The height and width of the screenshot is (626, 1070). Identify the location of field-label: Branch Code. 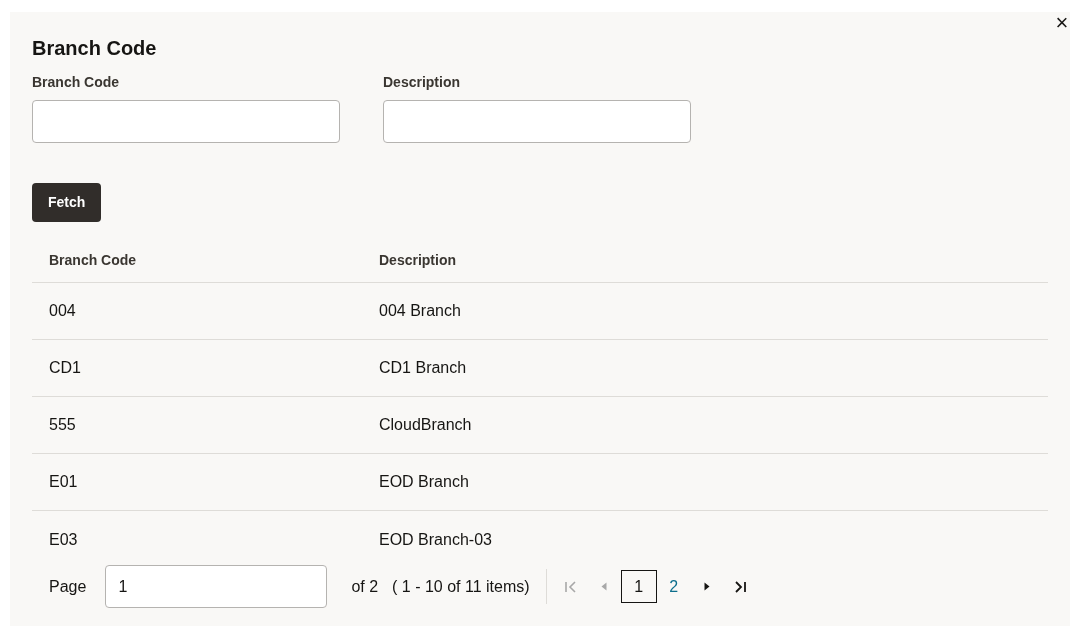
(76, 82).